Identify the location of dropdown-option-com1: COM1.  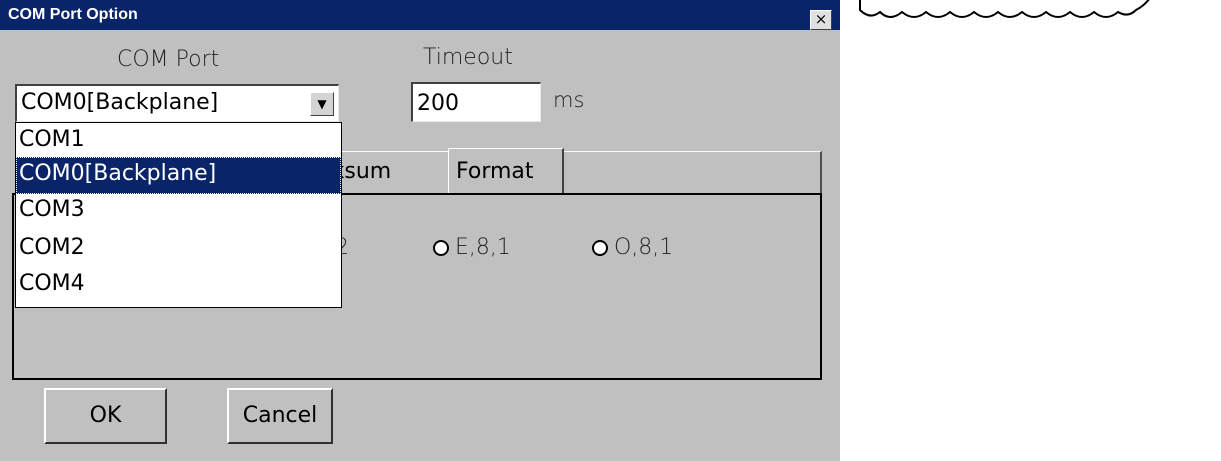
(178, 141).